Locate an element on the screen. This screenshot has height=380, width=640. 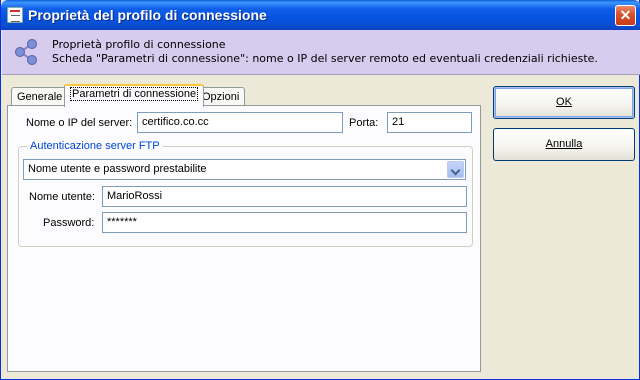
close-button: ✕ is located at coordinates (625, 15).